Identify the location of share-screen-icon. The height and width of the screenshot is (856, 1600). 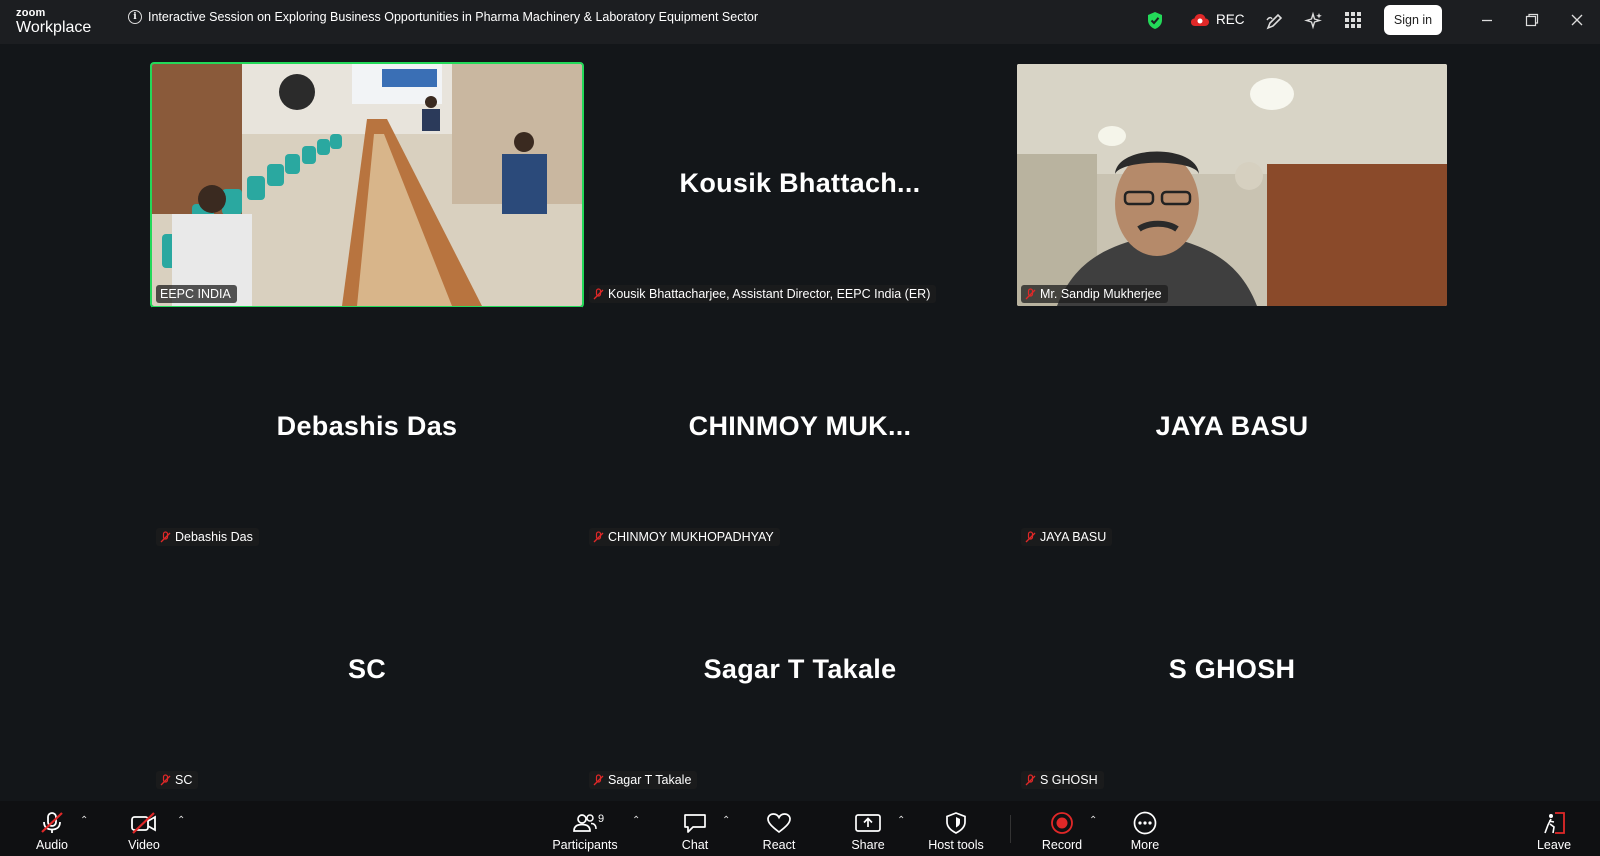
(868, 823).